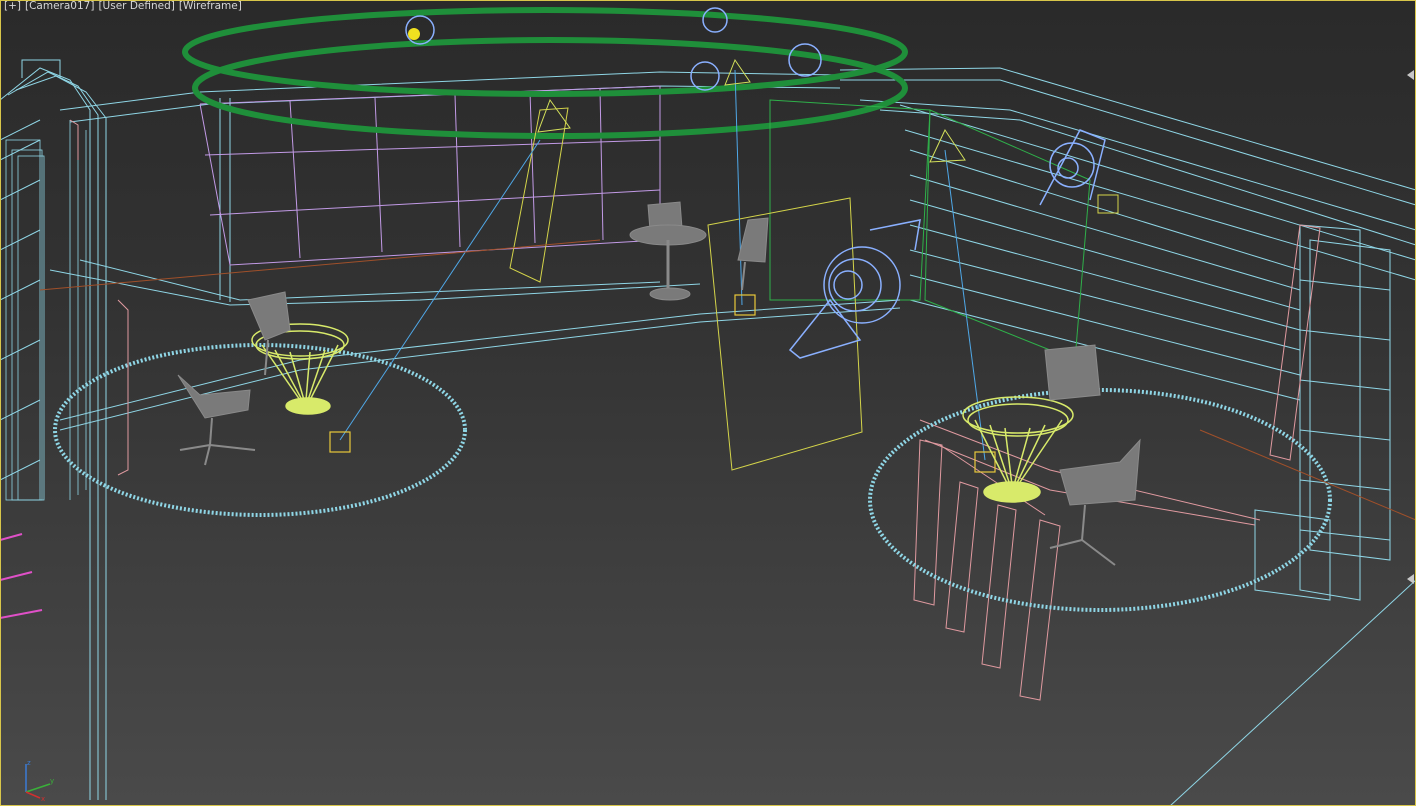 This screenshot has width=1416, height=806. Describe the element at coordinates (210, 7) in the screenshot. I see `viewport-display-mode-menu: [Wireframe]` at that location.